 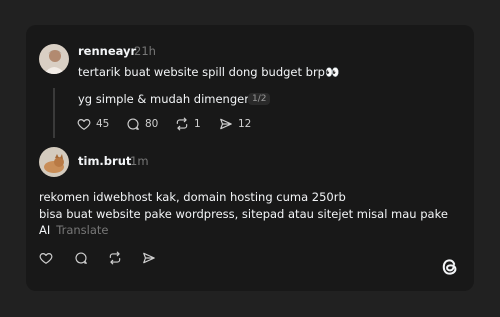 I want to click on reply-text-ai: AI, so click(x=45, y=230).